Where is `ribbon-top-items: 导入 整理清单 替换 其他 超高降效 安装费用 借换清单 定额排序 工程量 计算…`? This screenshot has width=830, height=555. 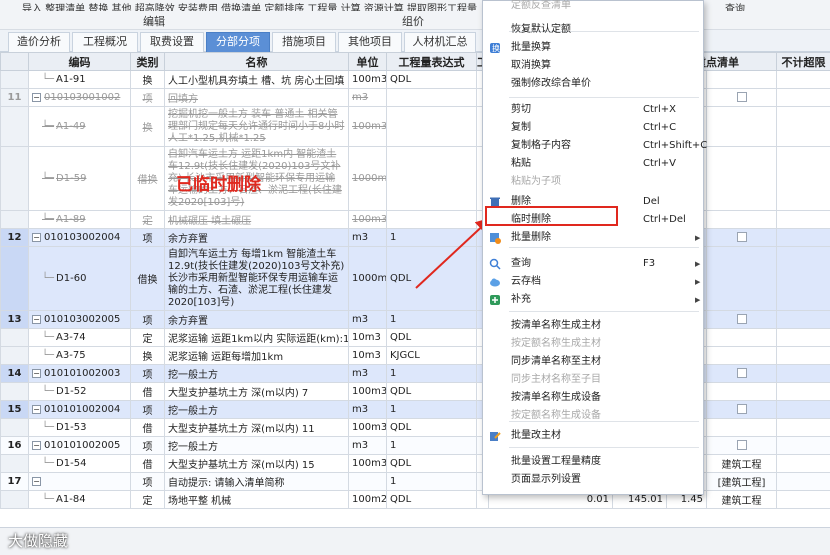
ribbon-top-items: 导入 整理清单 替换 其他 超高降效 安装费用 借换清单 定额排序 工程量 计算… is located at coordinates (252, 5).